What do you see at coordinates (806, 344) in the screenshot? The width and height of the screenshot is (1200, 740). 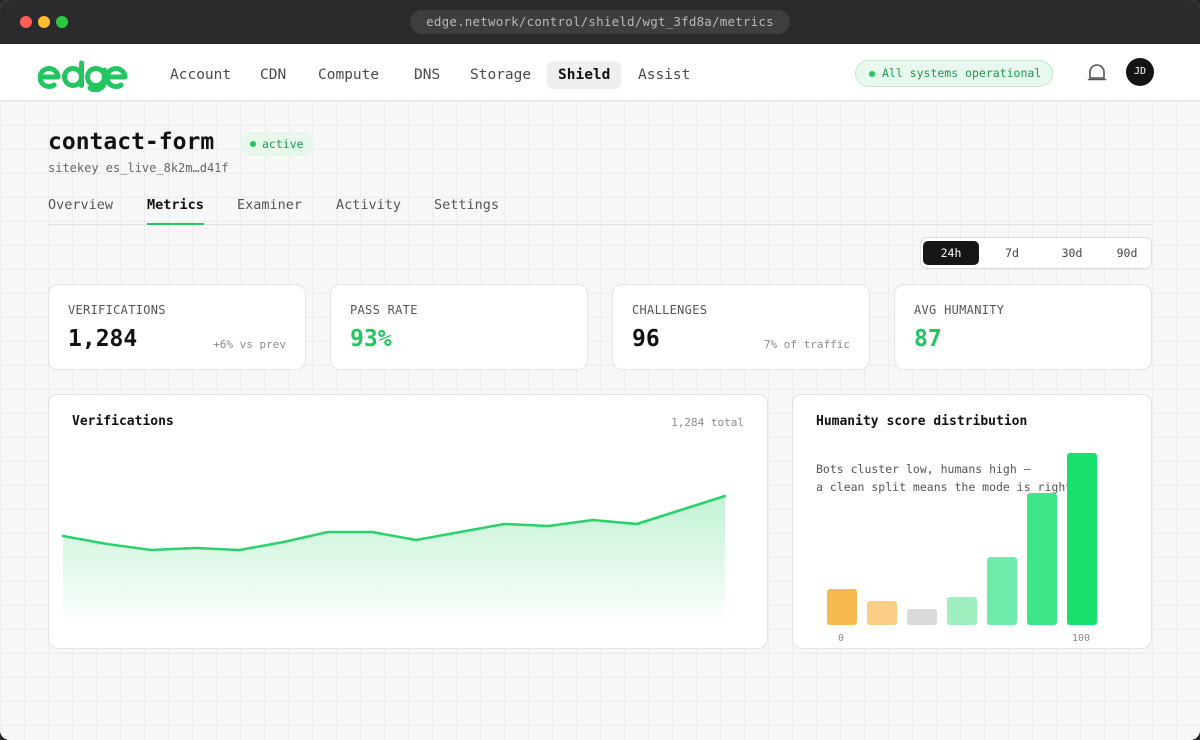 I see `stat-note: 7% of traffic` at bounding box center [806, 344].